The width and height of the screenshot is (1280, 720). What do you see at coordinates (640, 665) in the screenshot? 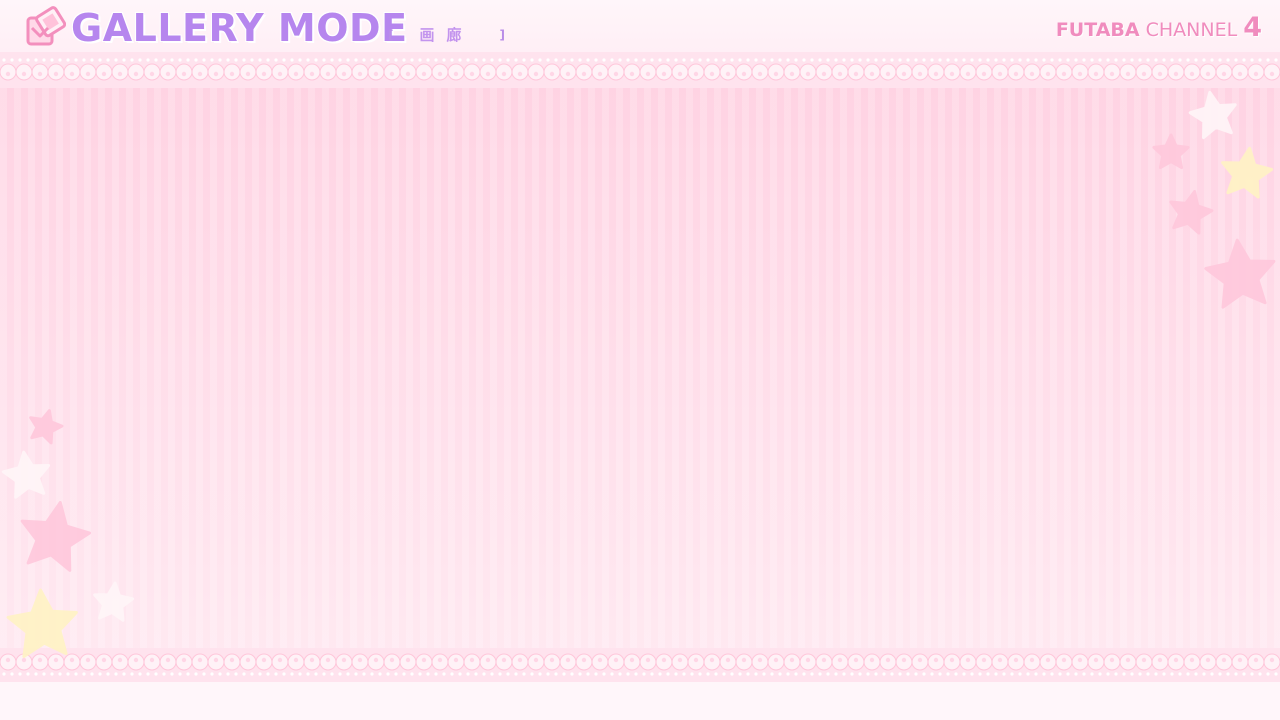
I see `lace-border-bottom` at bounding box center [640, 665].